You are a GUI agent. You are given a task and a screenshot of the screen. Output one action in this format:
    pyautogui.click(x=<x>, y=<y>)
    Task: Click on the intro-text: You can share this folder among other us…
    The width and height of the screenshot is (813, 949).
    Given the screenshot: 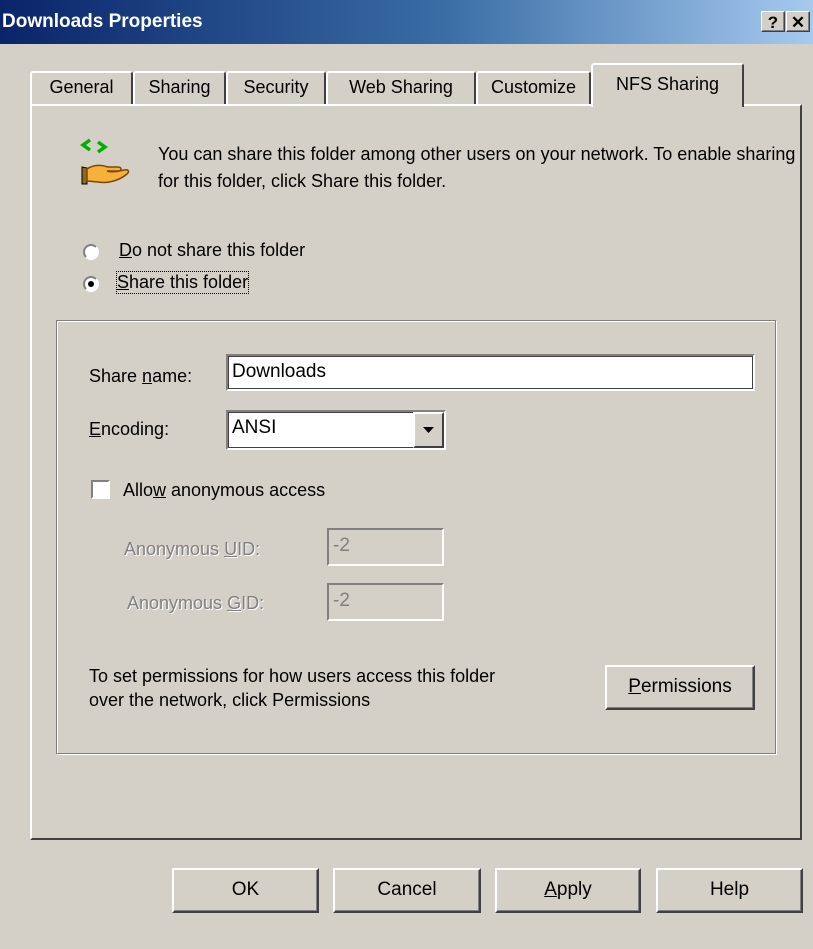 What is the action you would take?
    pyautogui.click(x=477, y=167)
    